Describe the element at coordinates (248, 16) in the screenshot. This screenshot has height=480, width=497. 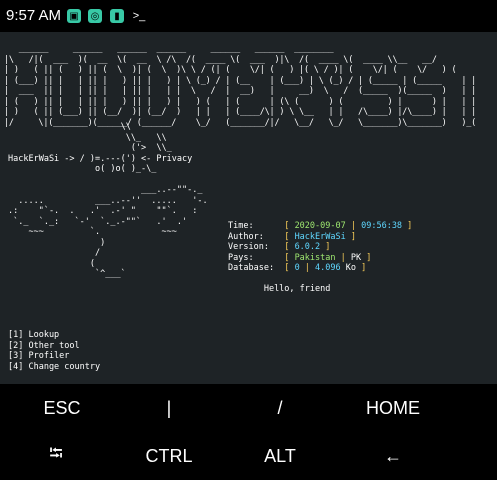
I see `status-bar: 9:57 AM ▣ ◎ ▮ >_` at that location.